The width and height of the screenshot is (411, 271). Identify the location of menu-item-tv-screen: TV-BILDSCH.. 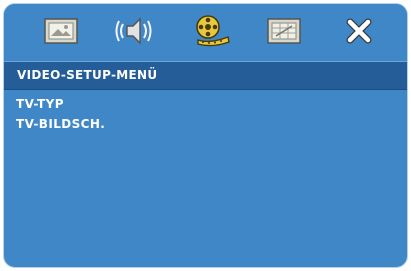
(60, 124).